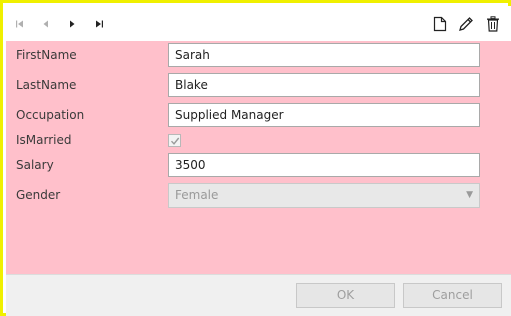  Describe the element at coordinates (50, 115) in the screenshot. I see `occupation-label: Occupation` at that location.